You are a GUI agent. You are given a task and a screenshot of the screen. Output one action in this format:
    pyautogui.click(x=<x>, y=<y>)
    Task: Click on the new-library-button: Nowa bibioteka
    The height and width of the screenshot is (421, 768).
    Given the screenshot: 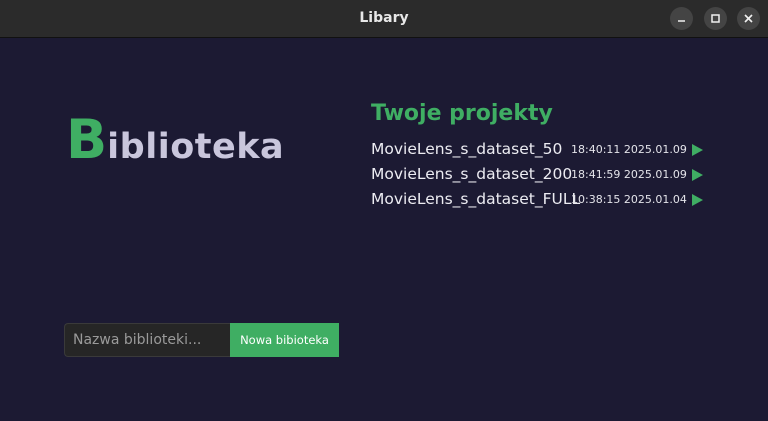 What is the action you would take?
    pyautogui.click(x=284, y=340)
    